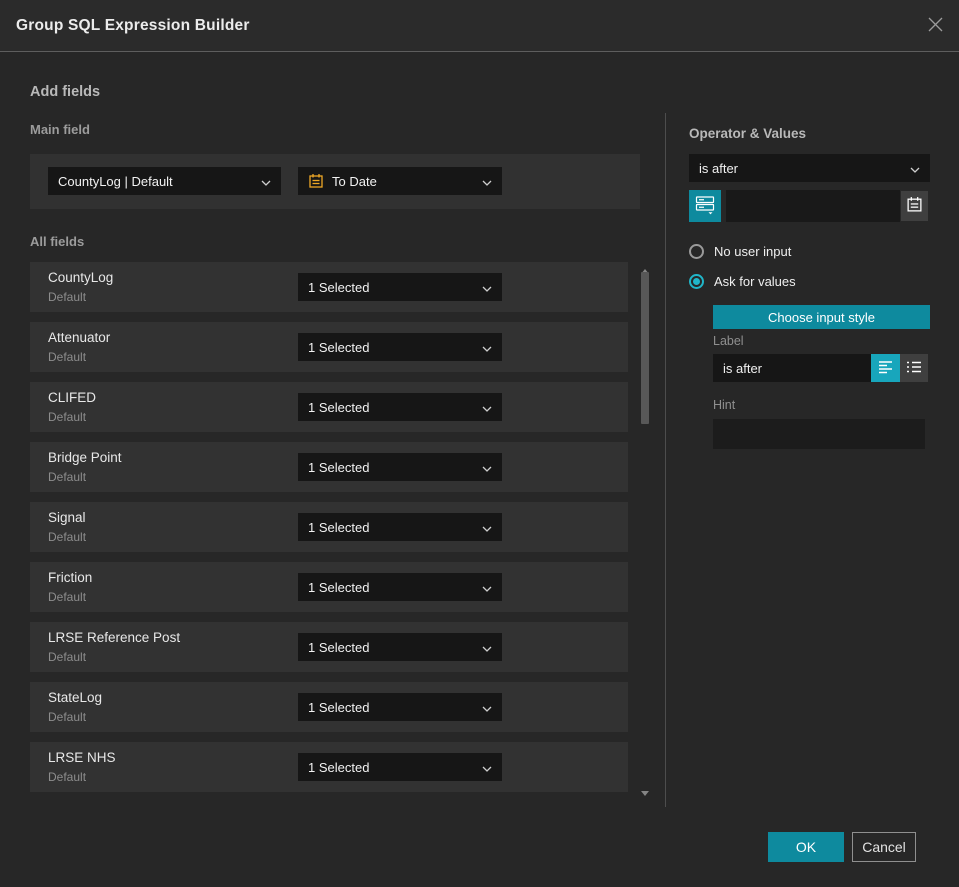  Describe the element at coordinates (728, 341) in the screenshot. I see `label-caption: Label` at that location.